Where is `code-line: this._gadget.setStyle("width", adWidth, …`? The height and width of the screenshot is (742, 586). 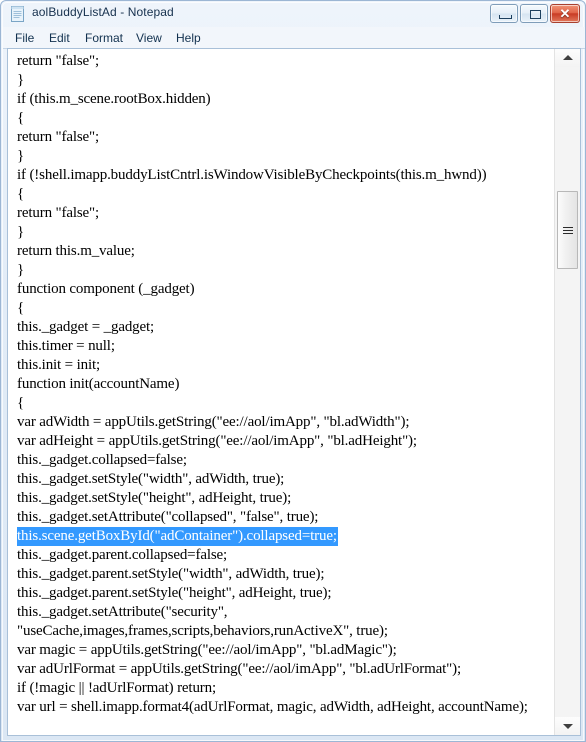
code-line: this._gadget.setStyle("width", adWidth, … is located at coordinates (150, 479).